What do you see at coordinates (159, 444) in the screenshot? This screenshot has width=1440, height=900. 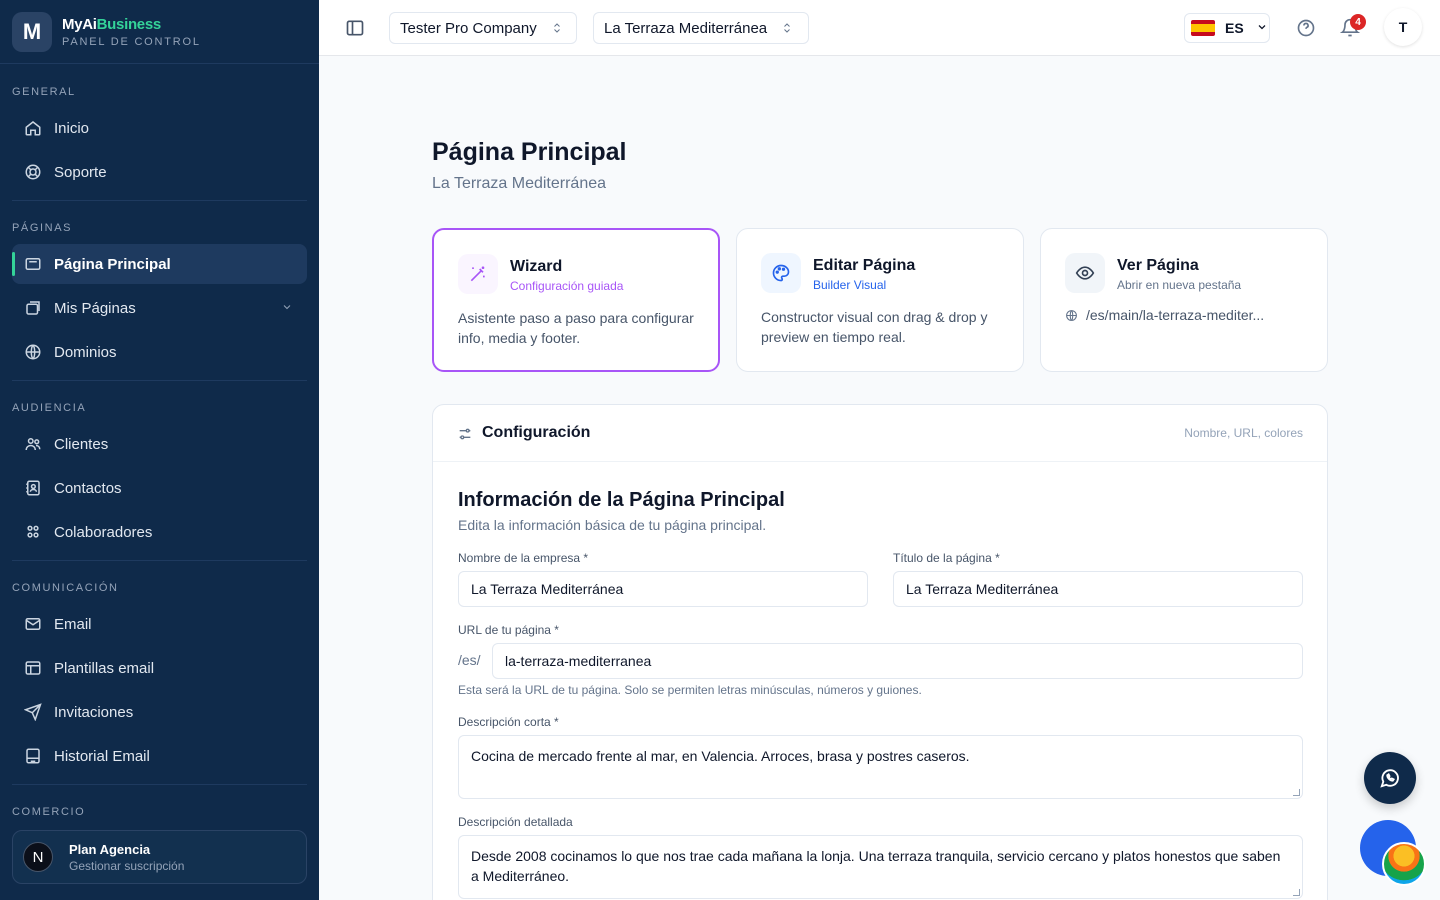 I see `sidebar-item-clientes: Clientes` at bounding box center [159, 444].